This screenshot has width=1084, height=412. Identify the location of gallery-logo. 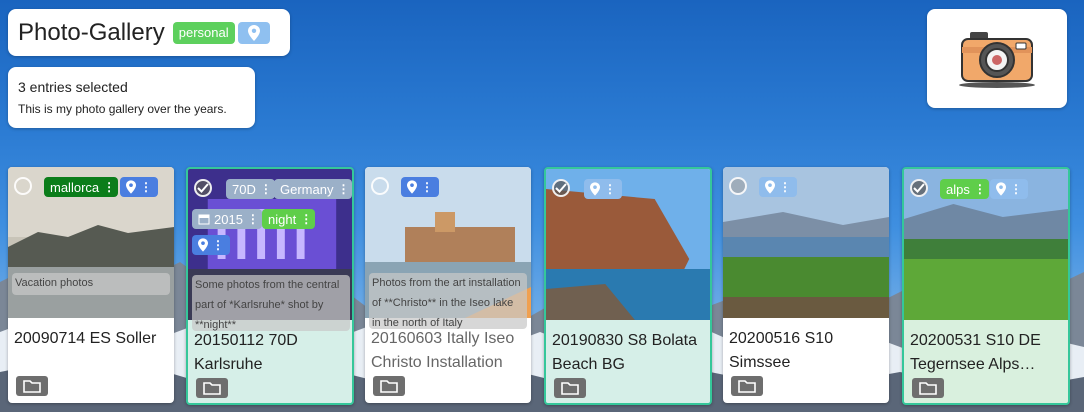
(997, 58).